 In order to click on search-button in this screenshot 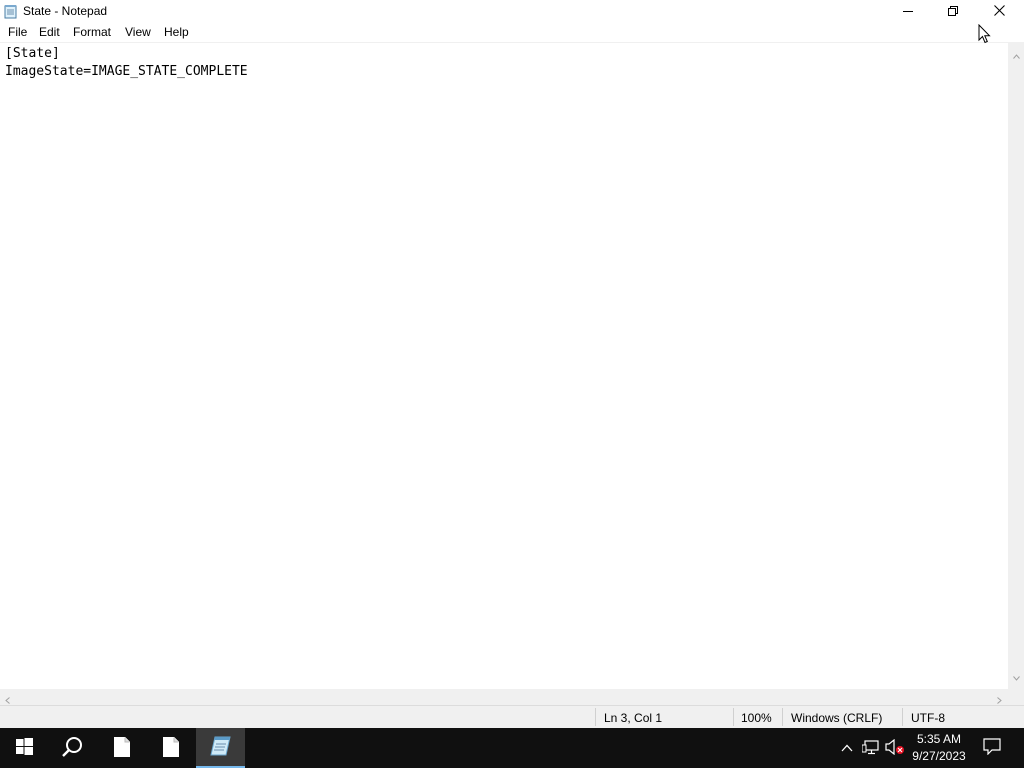, I will do `click(72, 748)`.